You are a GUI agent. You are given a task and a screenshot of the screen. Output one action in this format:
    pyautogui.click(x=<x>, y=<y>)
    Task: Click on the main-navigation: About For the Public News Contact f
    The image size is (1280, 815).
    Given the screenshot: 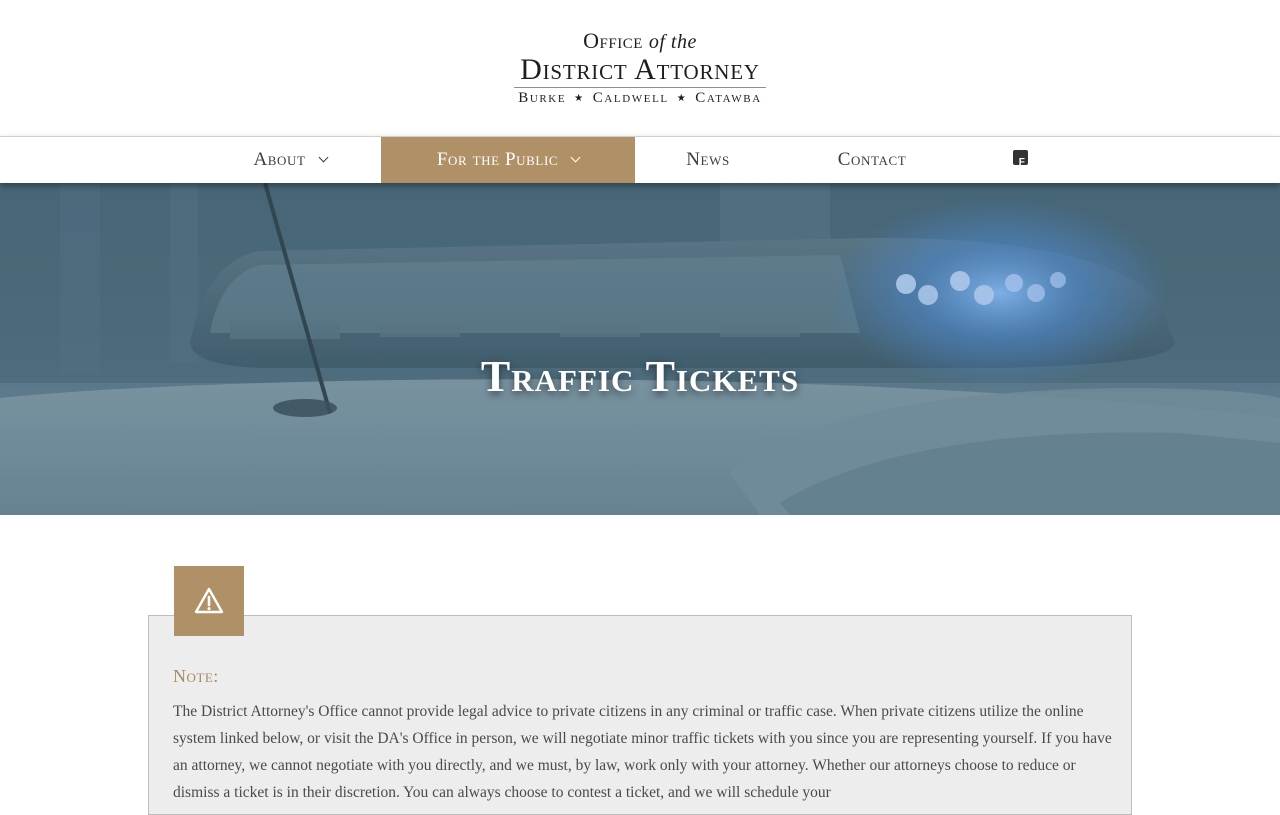 What is the action you would take?
    pyautogui.click(x=640, y=159)
    